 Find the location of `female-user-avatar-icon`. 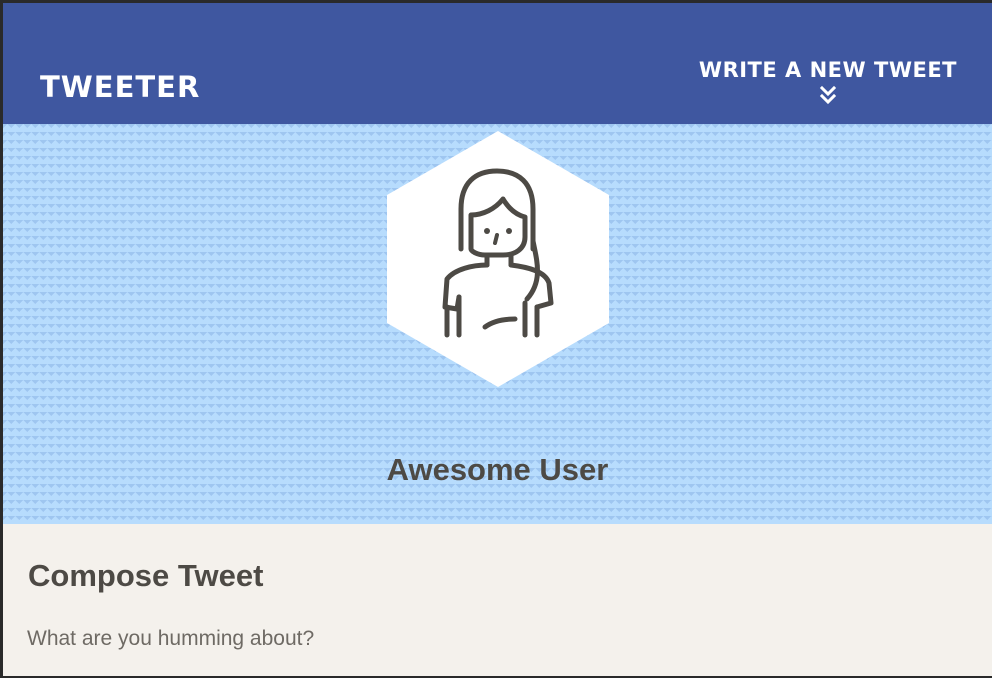

female-user-avatar-icon is located at coordinates (498, 259).